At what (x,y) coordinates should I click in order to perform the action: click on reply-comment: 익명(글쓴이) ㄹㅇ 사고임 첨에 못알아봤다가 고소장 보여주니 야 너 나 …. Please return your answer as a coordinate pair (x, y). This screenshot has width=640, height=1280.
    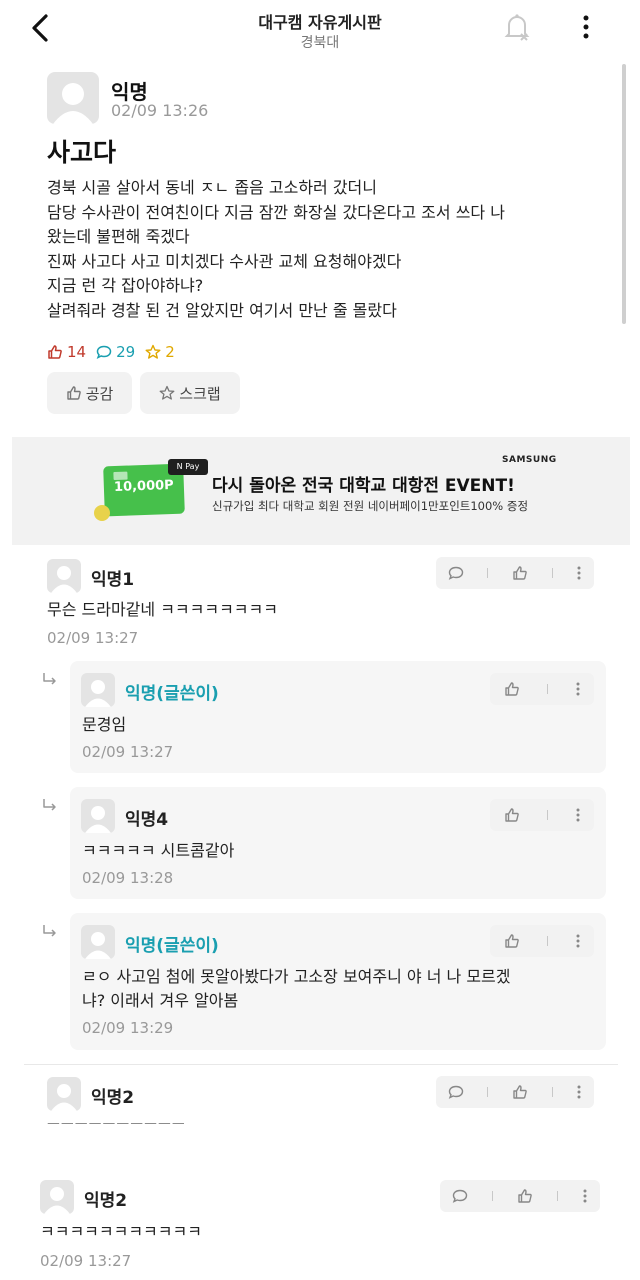
    Looking at the image, I should click on (338, 981).